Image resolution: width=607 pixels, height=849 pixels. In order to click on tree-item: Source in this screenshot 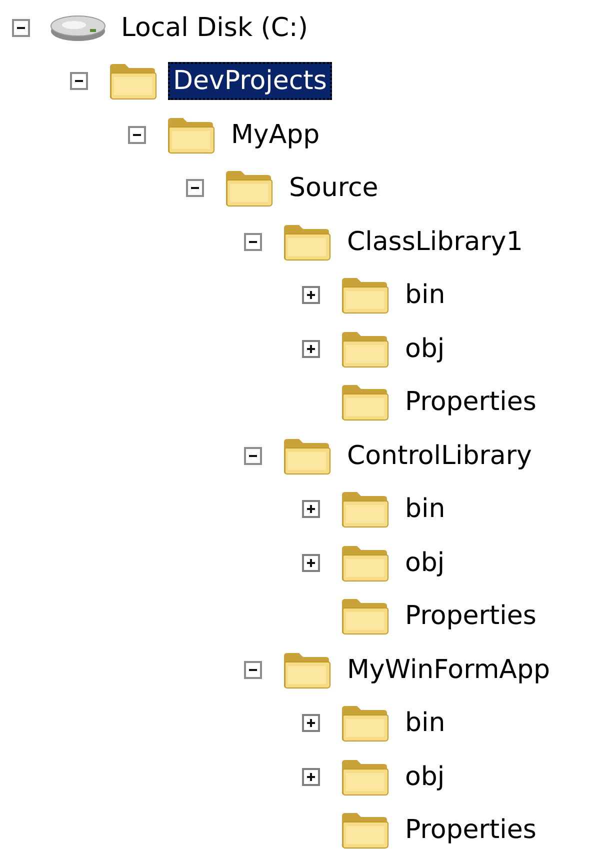, I will do `click(334, 188)`.